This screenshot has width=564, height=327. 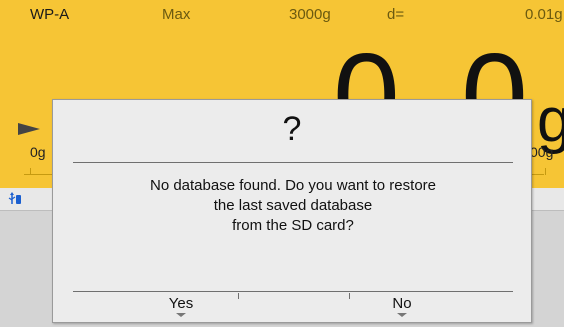 I want to click on yes-button: Yes, so click(x=181, y=306).